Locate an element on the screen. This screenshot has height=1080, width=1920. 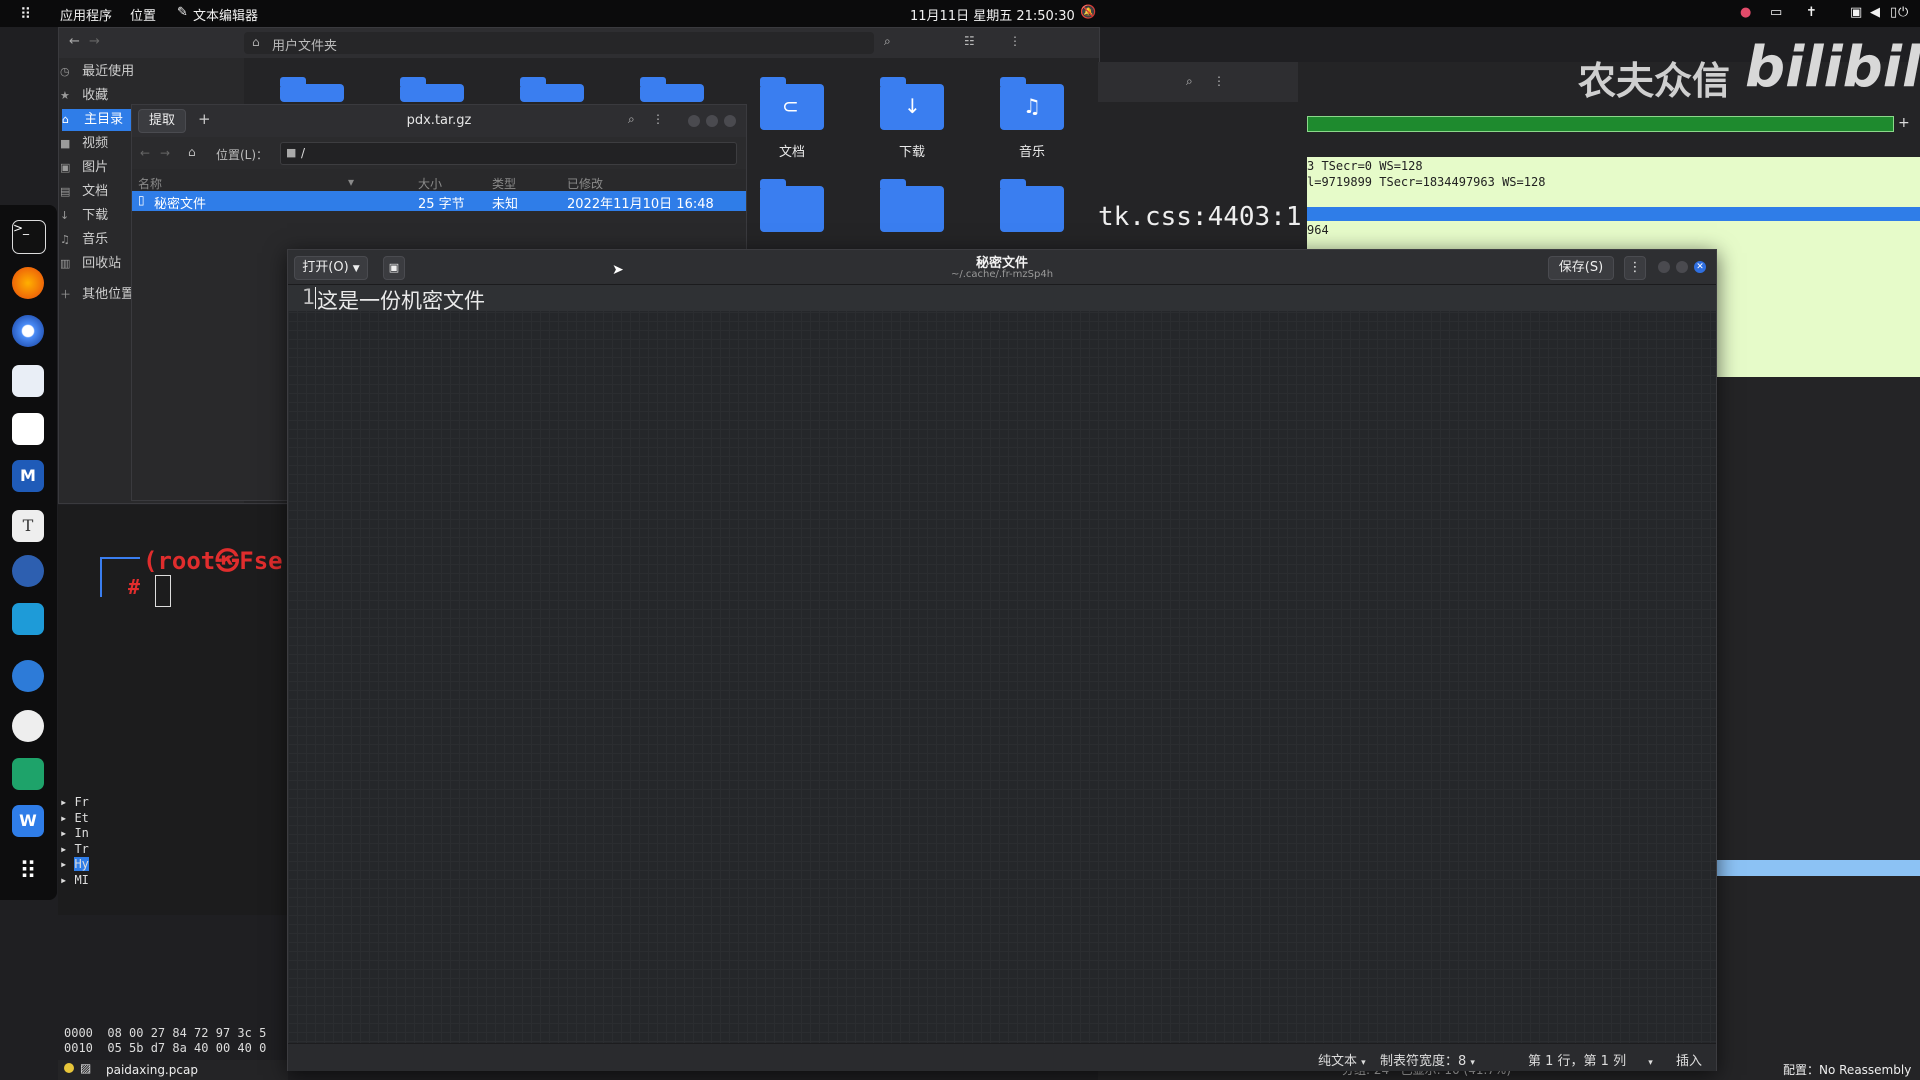
save-button: 保存(S) is located at coordinates (1581, 268).